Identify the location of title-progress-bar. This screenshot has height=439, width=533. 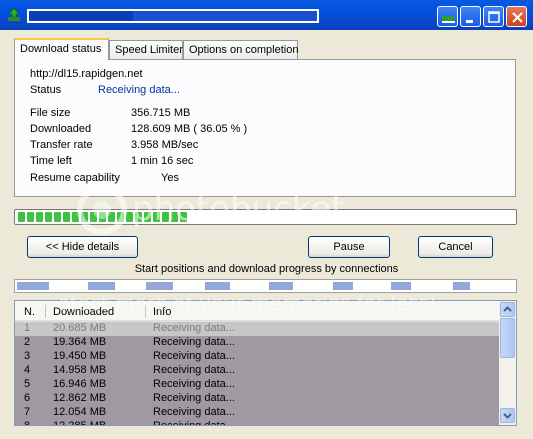
(173, 16).